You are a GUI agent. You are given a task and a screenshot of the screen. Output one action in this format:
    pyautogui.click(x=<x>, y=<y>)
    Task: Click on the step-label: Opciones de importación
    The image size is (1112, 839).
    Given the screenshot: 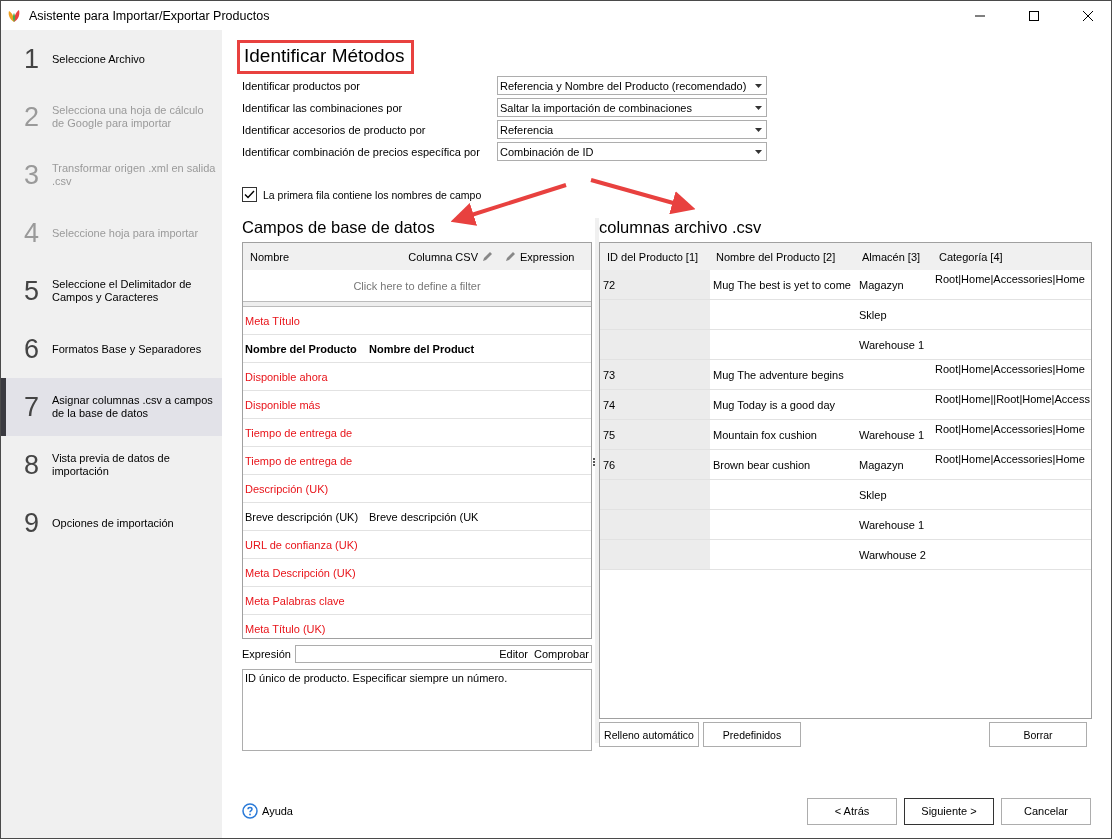 What is the action you would take?
    pyautogui.click(x=113, y=523)
    